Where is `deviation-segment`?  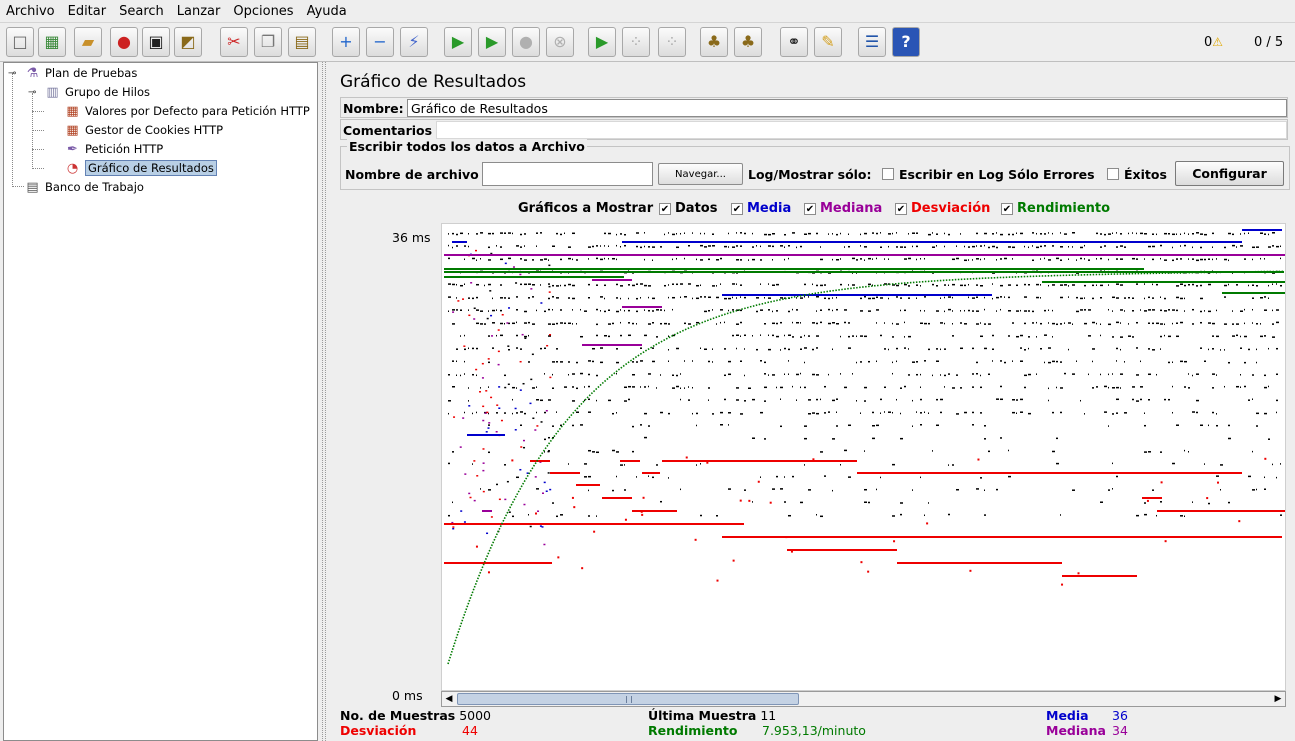 deviation-segment is located at coordinates (1221, 511).